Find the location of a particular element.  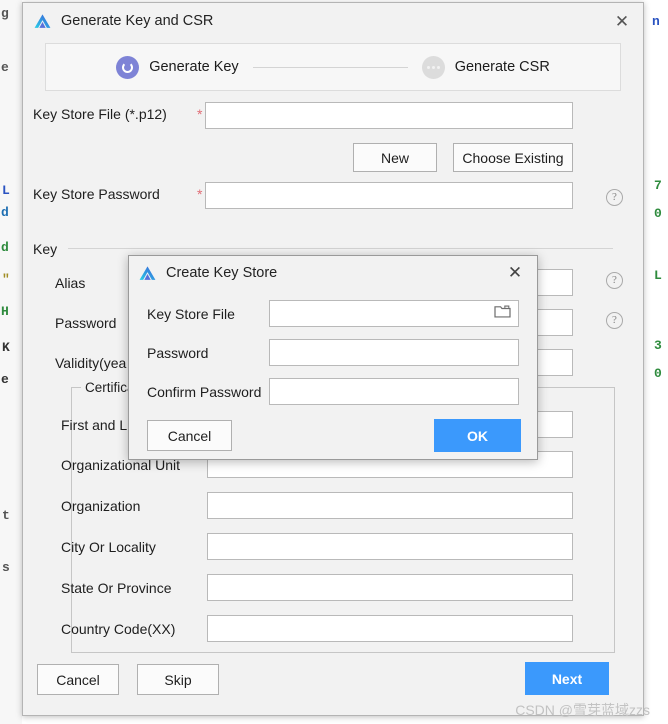

modal-password-label: Password is located at coordinates (178, 352).